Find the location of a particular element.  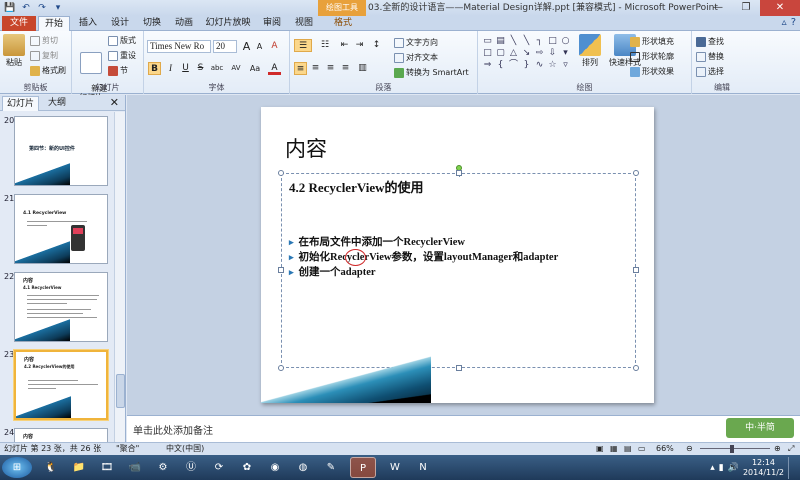

scrollbar-thumb is located at coordinates (120, 391).